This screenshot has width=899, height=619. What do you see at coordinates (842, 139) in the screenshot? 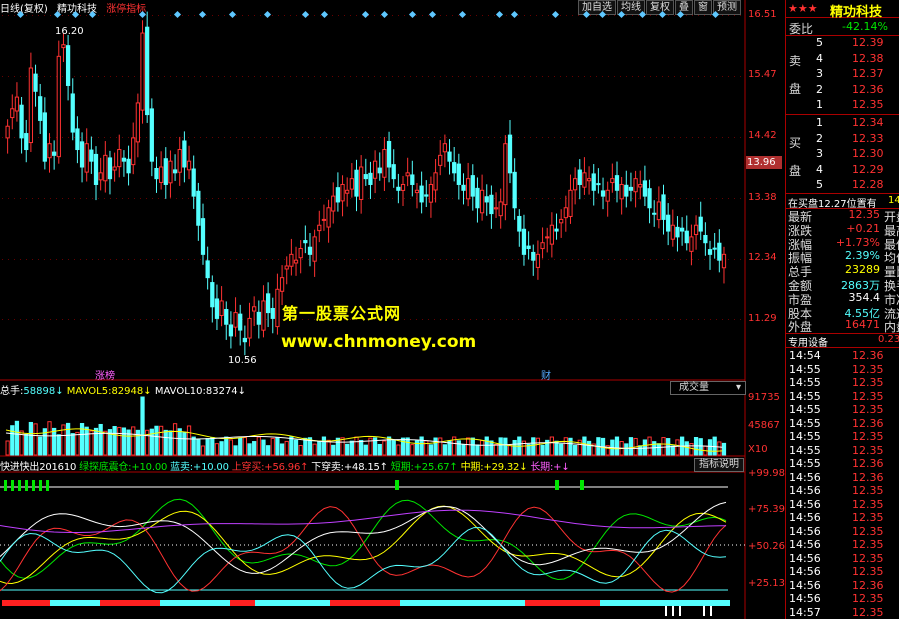
I see `bid-row: 2 12.33` at bounding box center [842, 139].